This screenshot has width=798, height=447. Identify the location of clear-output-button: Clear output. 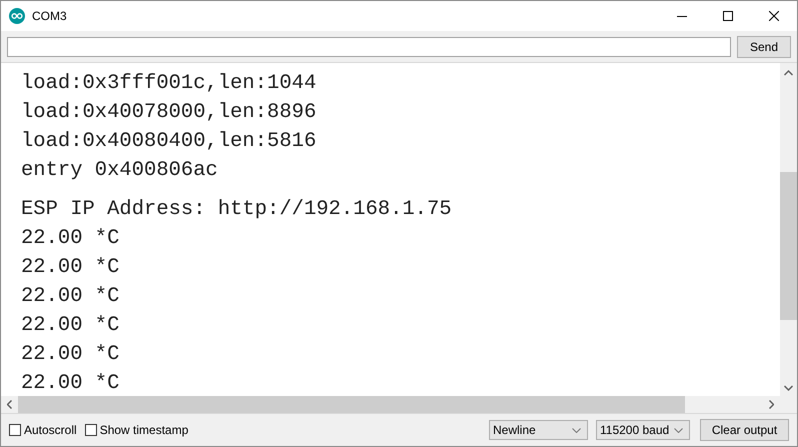
(744, 430).